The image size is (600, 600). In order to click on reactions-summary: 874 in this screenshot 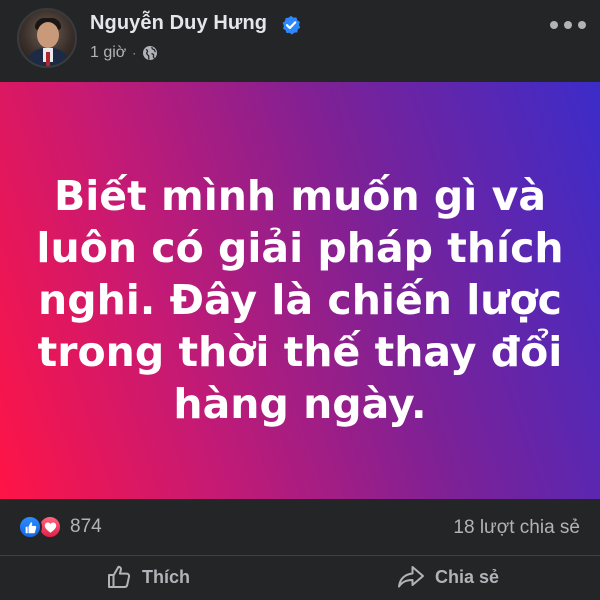, I will do `click(60, 527)`.